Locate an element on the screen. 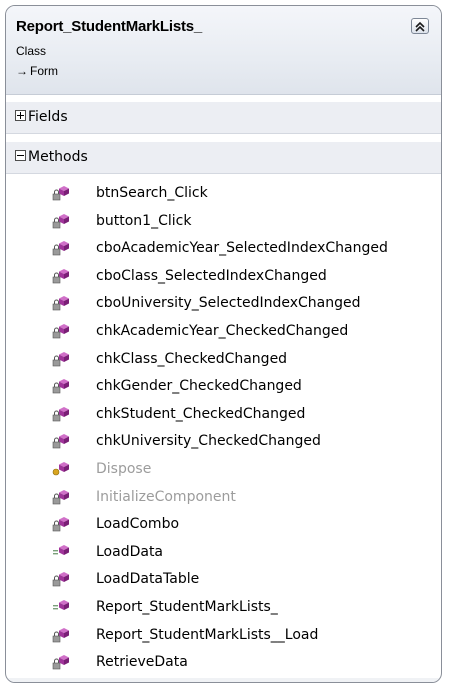 Image resolution: width=449 pixels, height=690 pixels. method-item: LoadDataTable is located at coordinates (223, 580).